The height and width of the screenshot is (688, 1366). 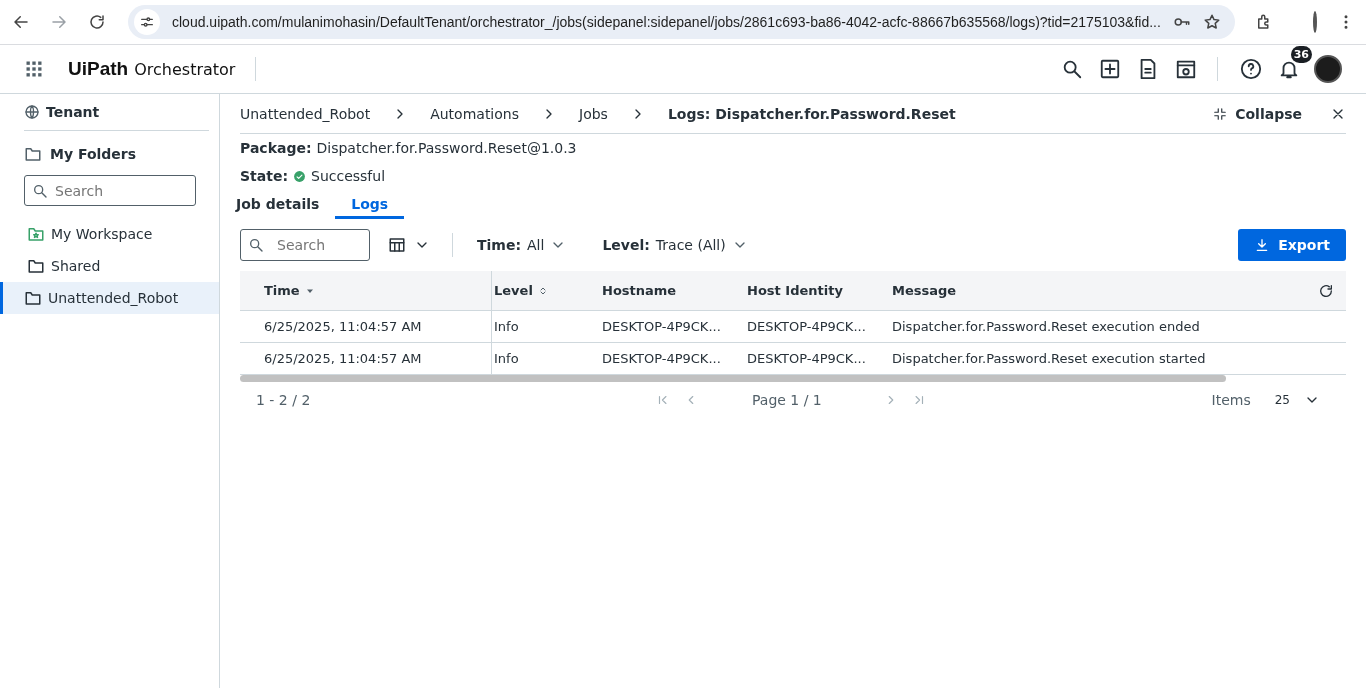 I want to click on site-settings-icon, so click(x=147, y=22).